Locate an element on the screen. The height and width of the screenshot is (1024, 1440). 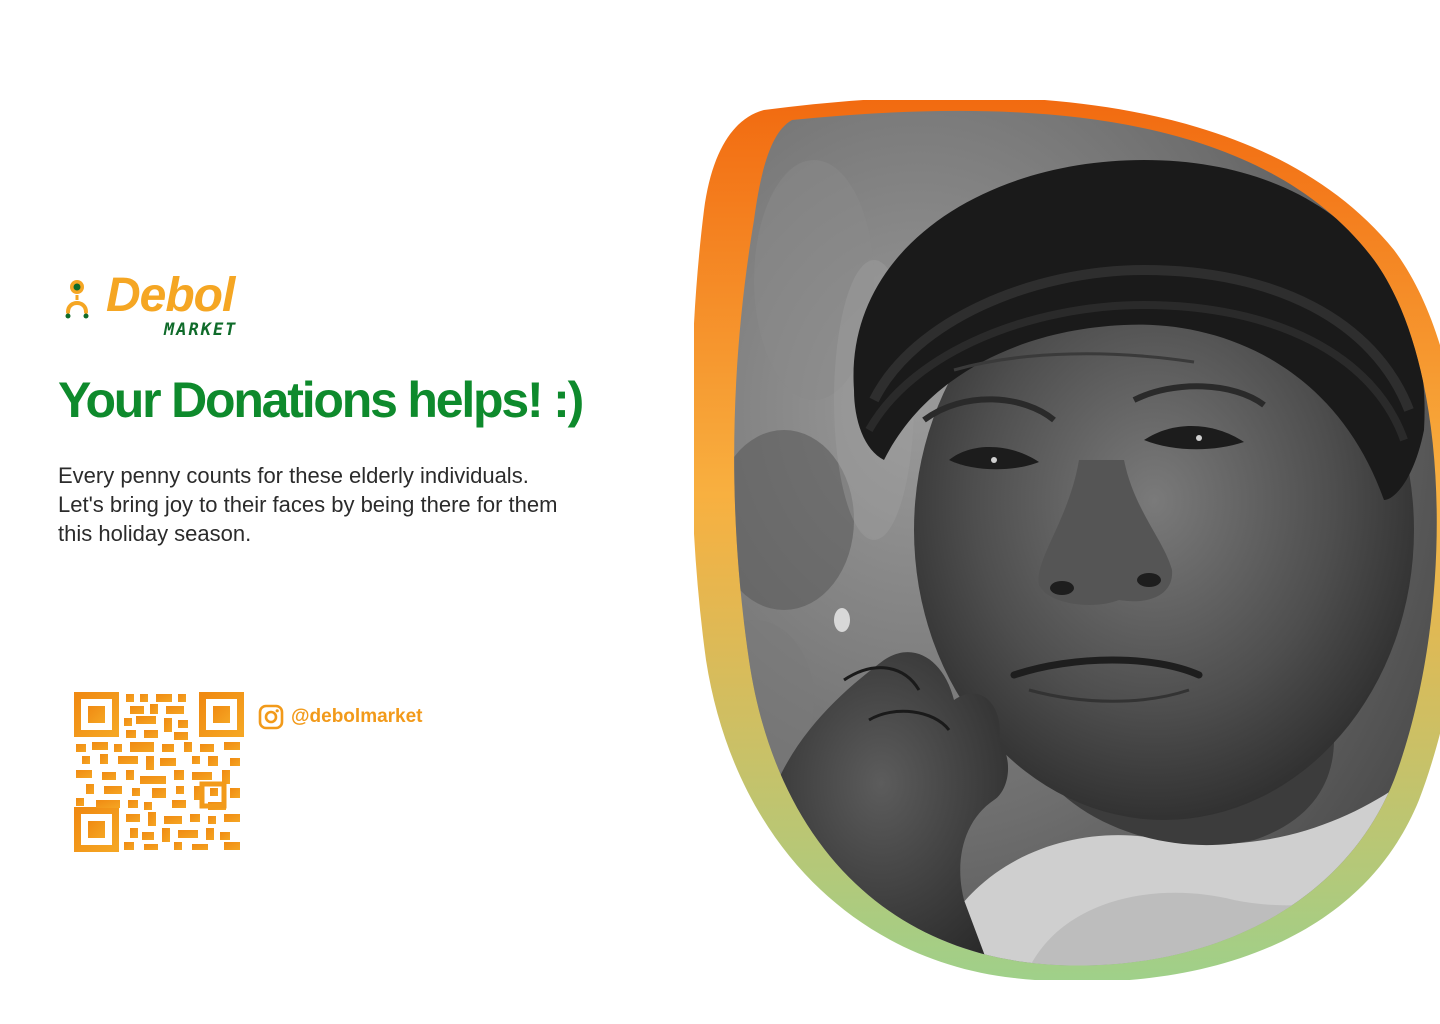
person-logo-icon is located at coordinates (77, 299).